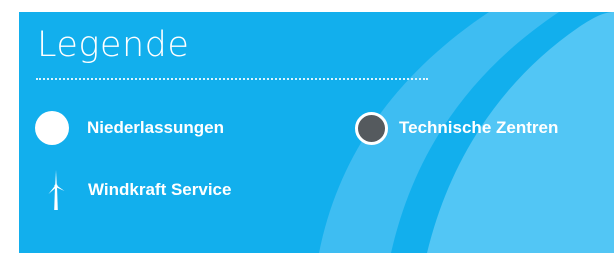 Image resolution: width=614 pixels, height=253 pixels. I want to click on legend-item-windkraft-service: Windkraft Service, so click(139, 190).